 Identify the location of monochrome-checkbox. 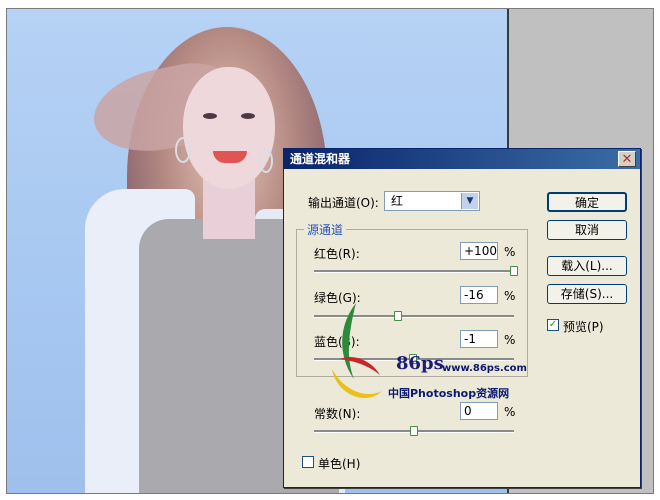
(308, 462).